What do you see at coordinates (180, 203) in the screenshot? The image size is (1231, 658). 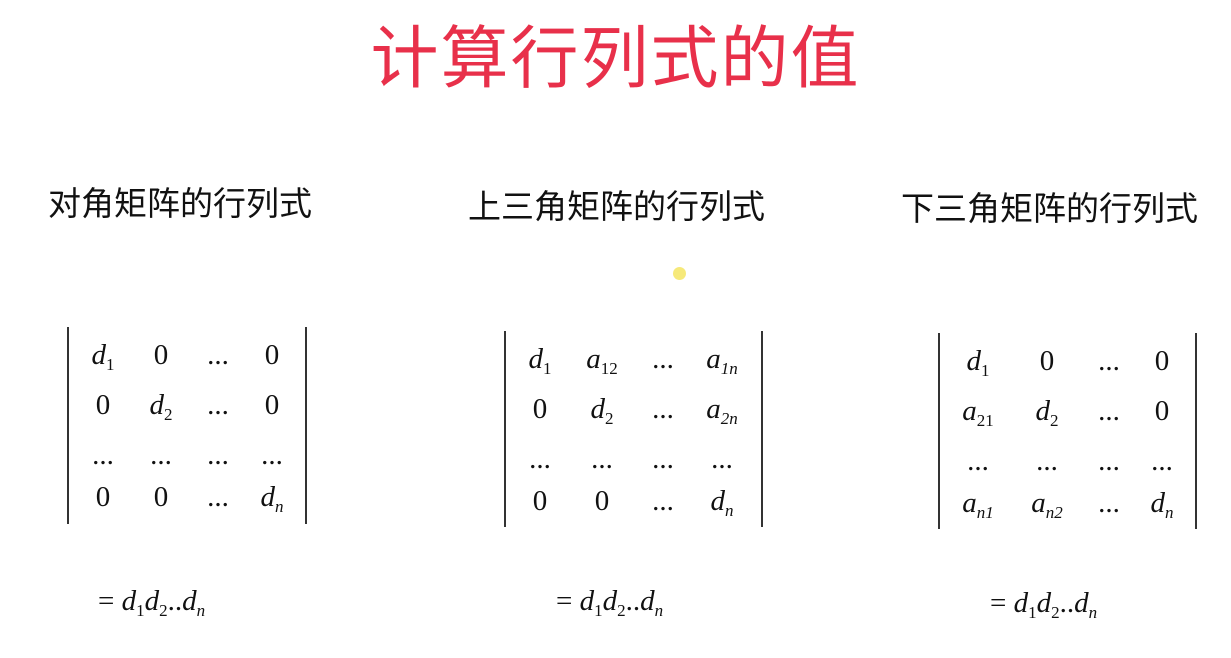 I see `section-heading-diagonal: 对角矩阵的行列式` at bounding box center [180, 203].